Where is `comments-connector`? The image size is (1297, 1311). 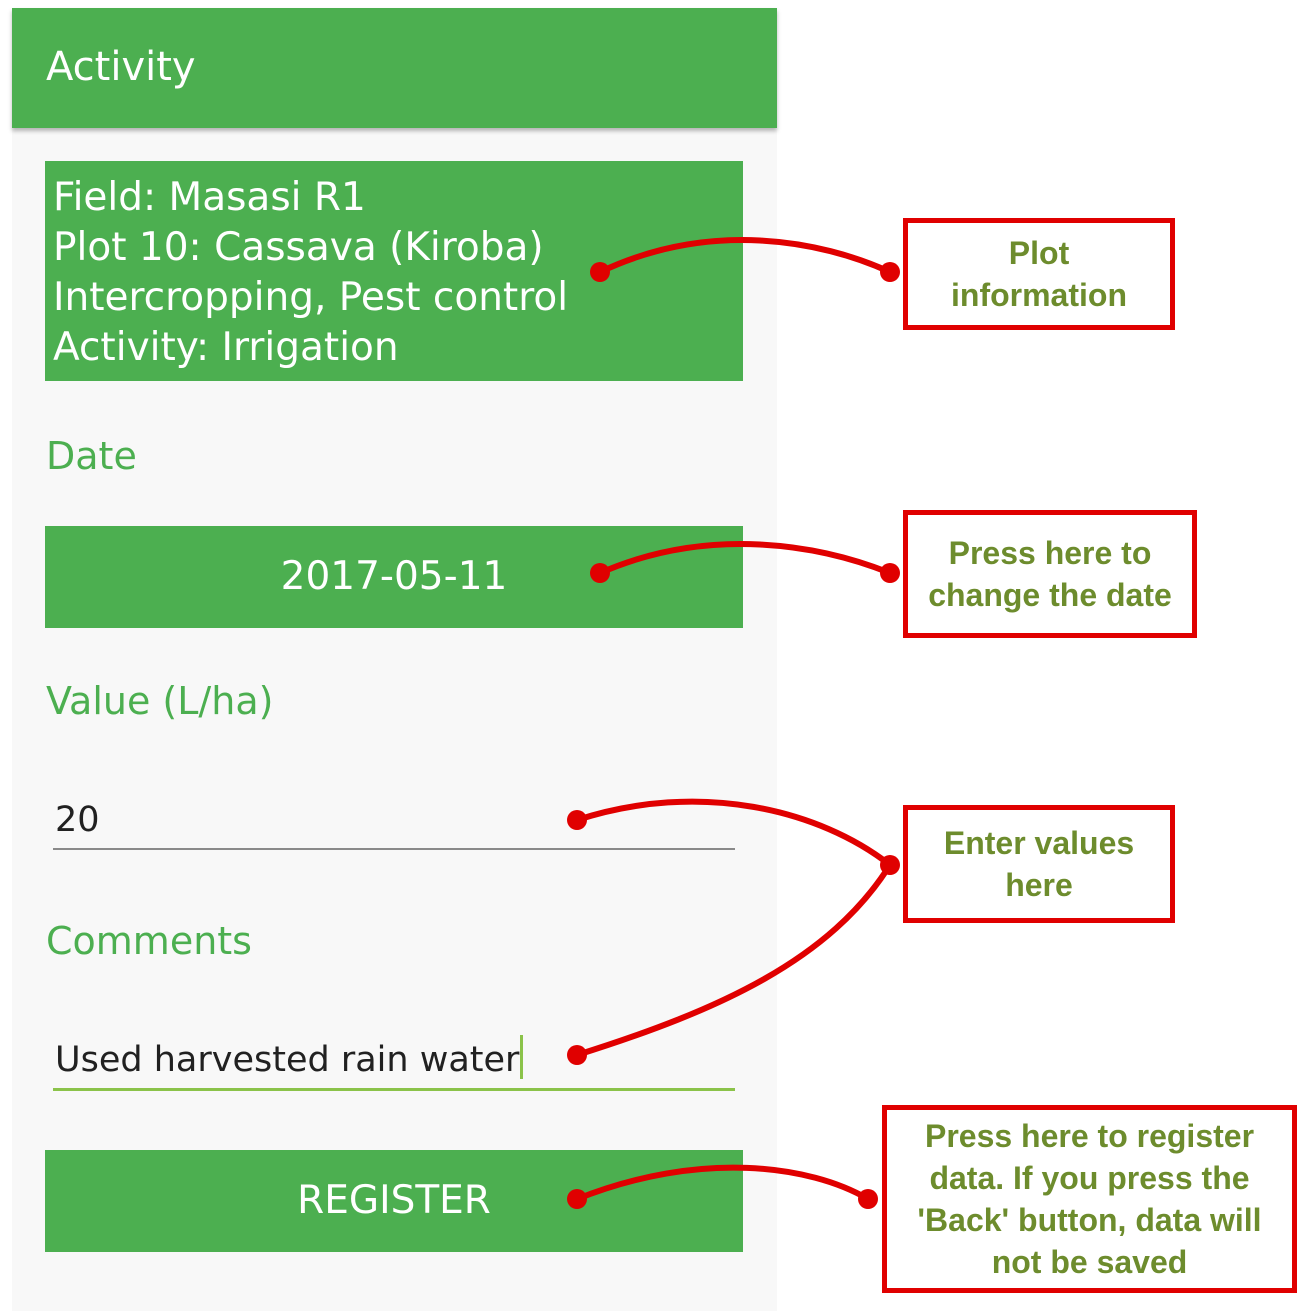
comments-connector is located at coordinates (733, 960).